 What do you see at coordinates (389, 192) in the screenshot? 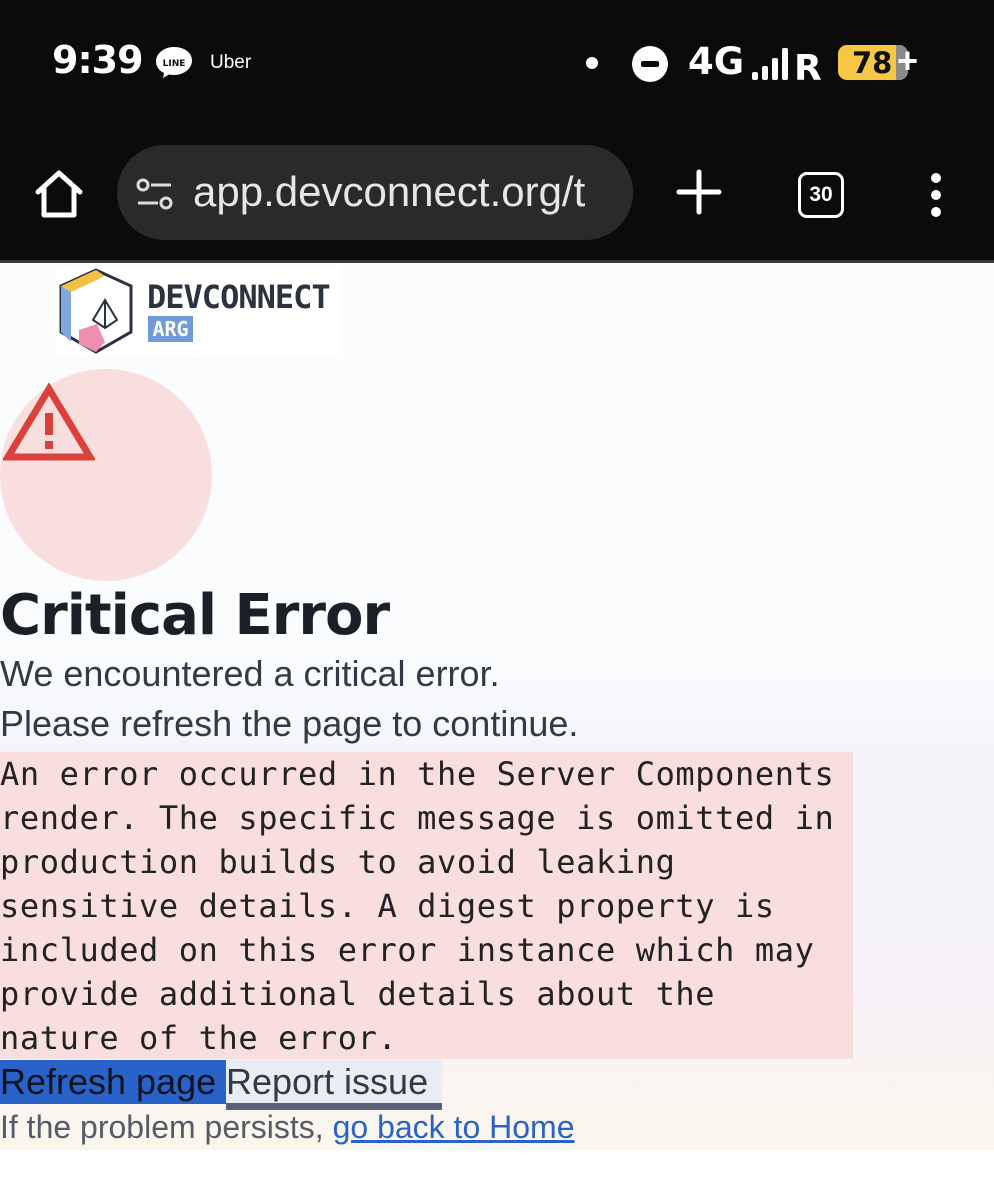
I see `url-text: app.devconnect.org/t` at bounding box center [389, 192].